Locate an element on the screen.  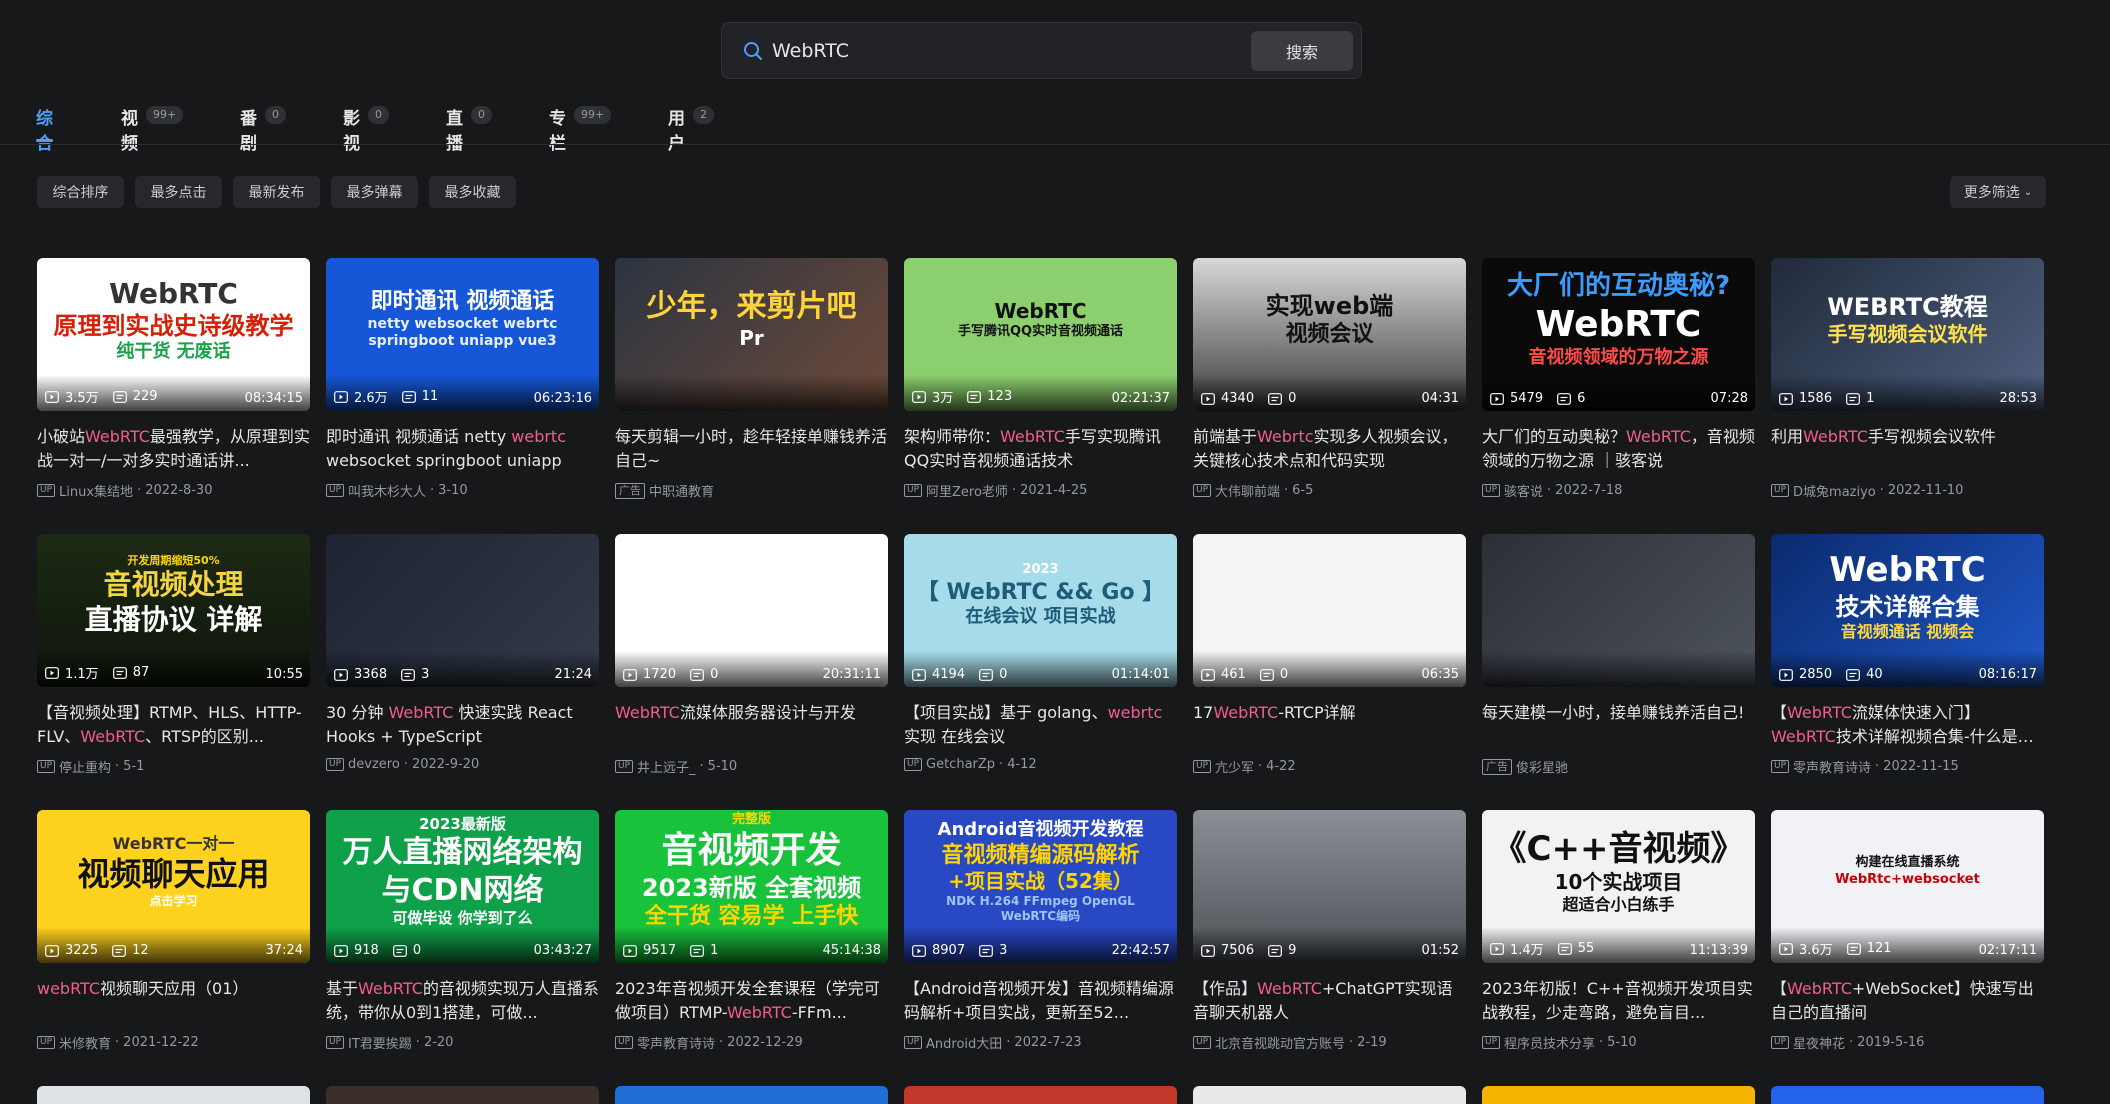
tab-all: 综合 is located at coordinates (44, 129).